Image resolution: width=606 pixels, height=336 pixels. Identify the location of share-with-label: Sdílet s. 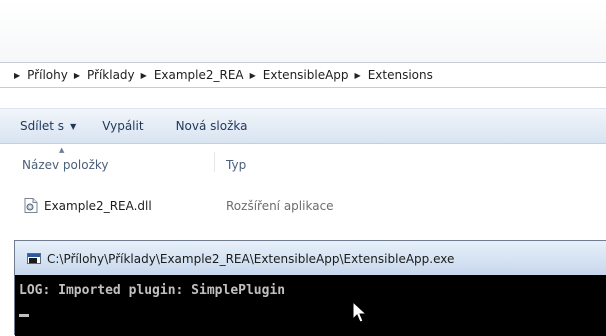
(42, 126).